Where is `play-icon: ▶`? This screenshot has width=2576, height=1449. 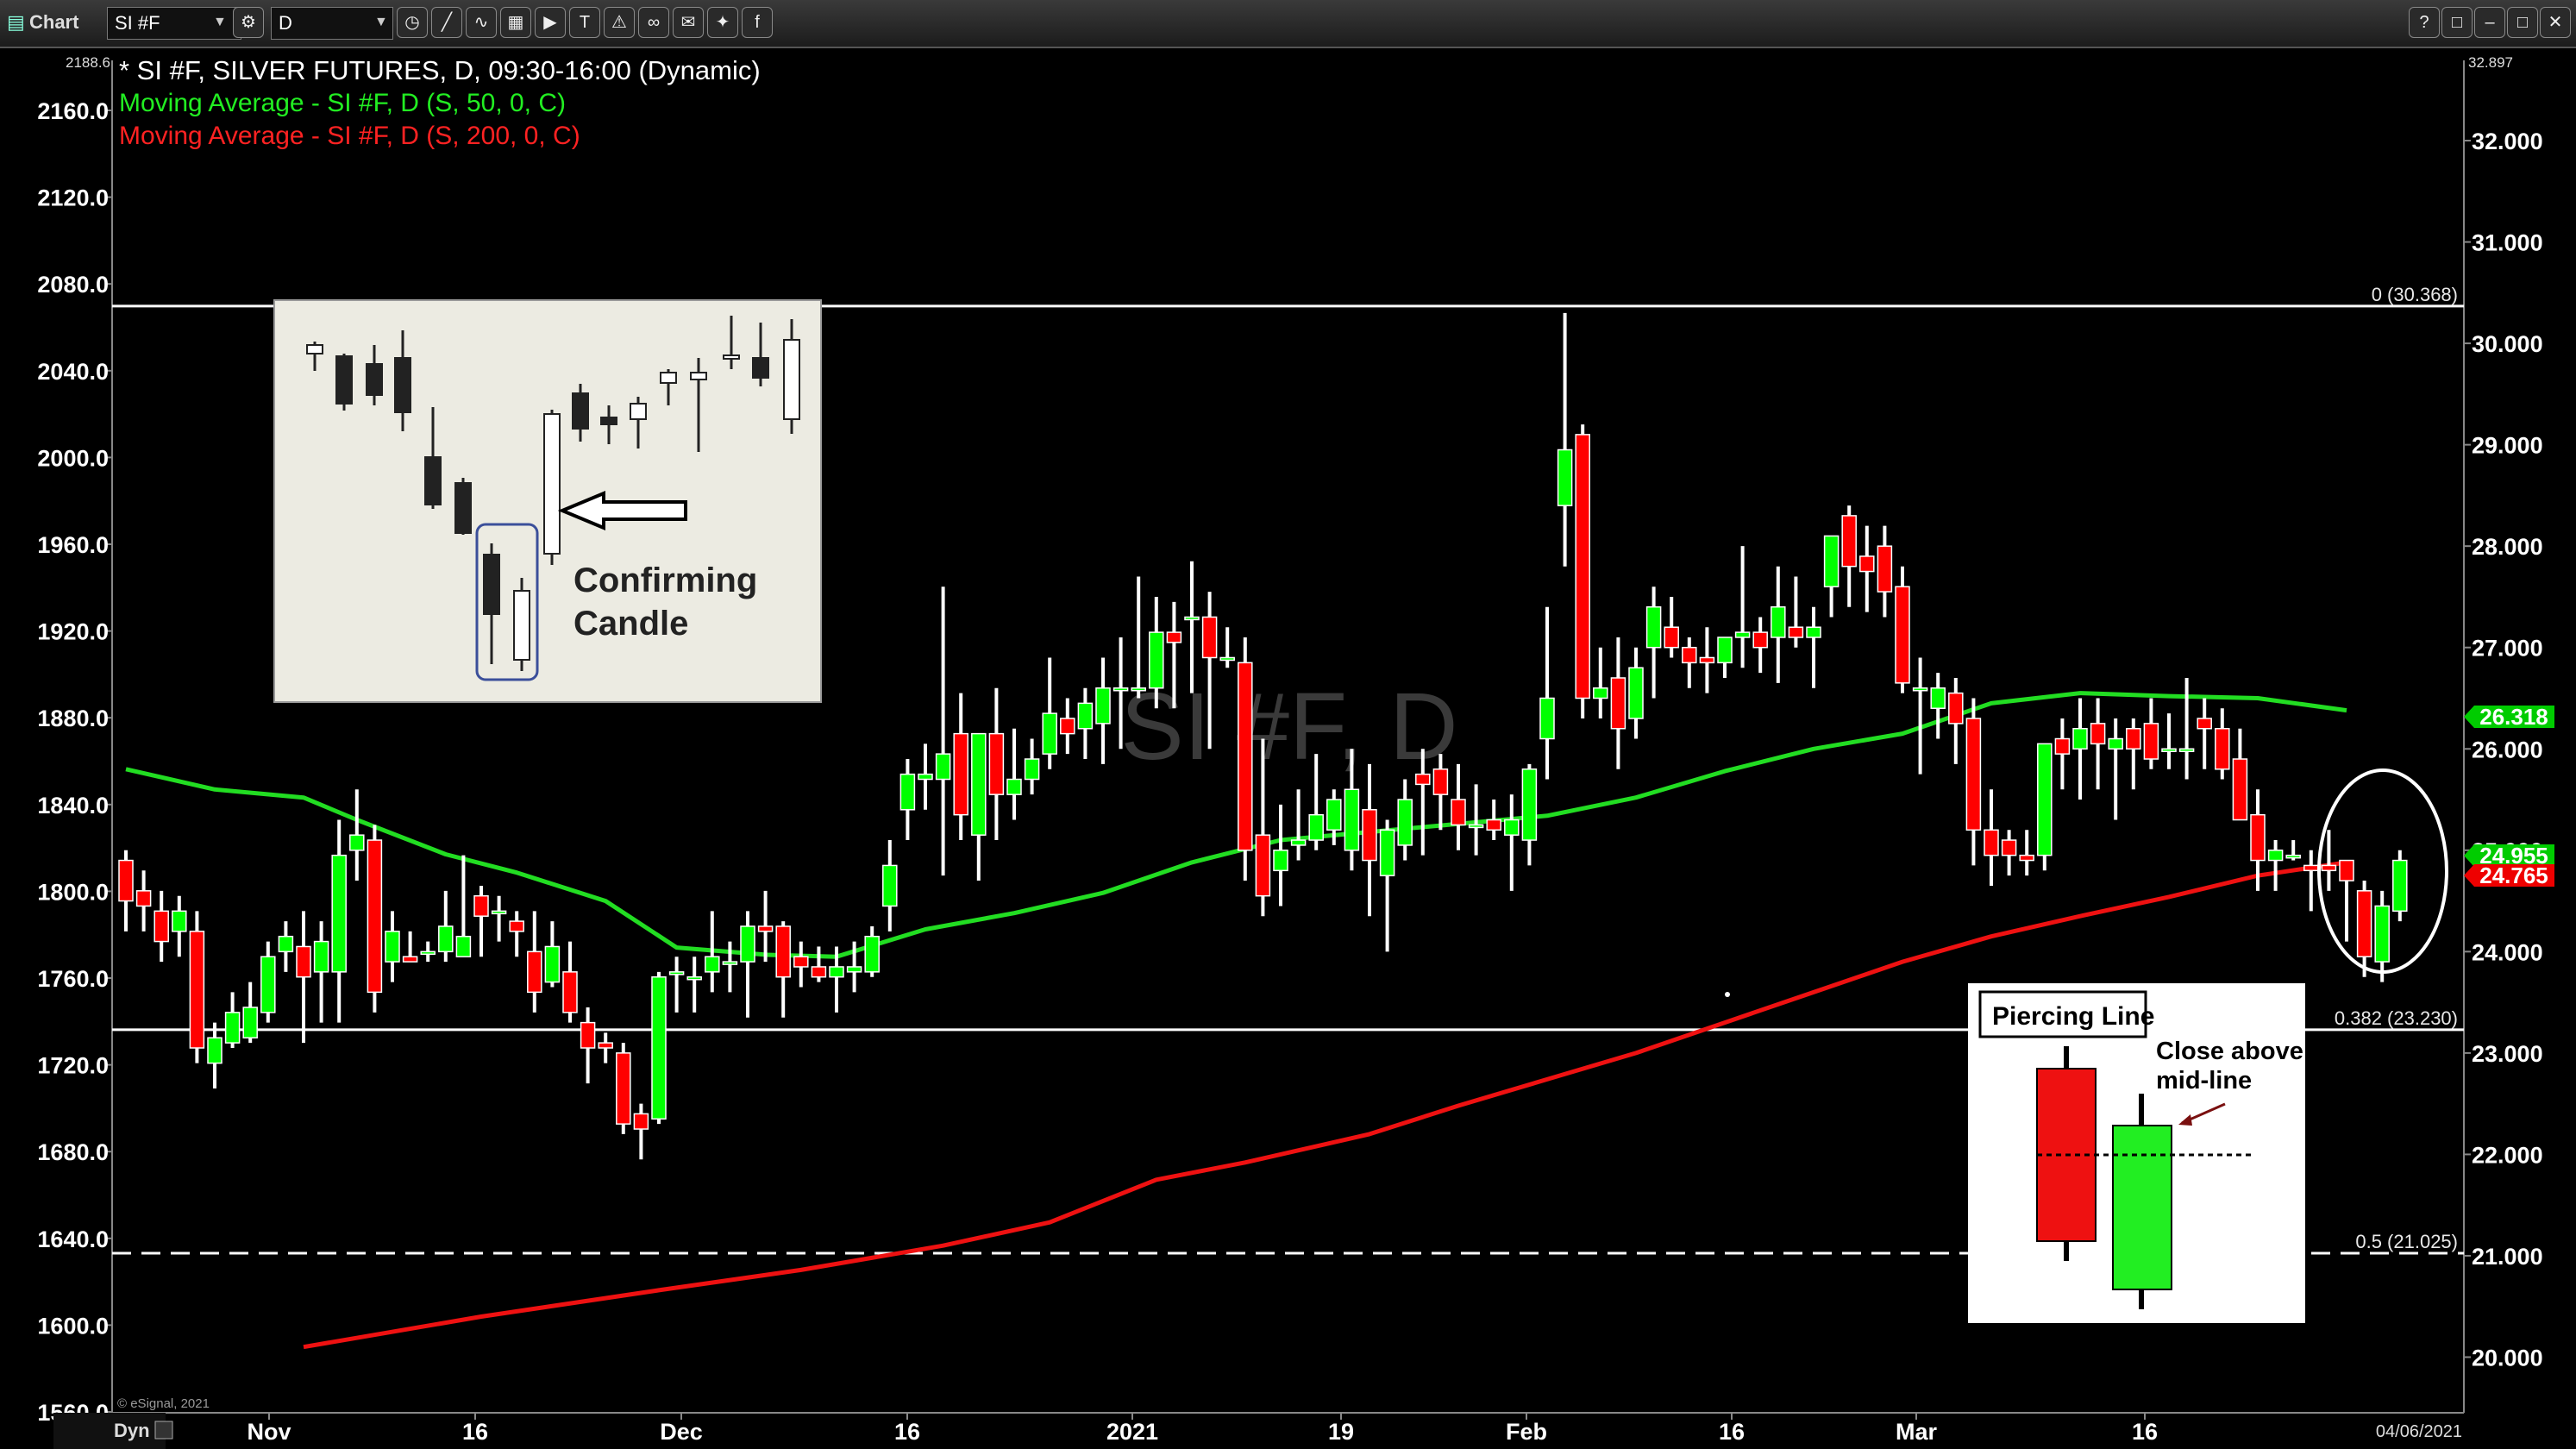 play-icon: ▶ is located at coordinates (550, 23).